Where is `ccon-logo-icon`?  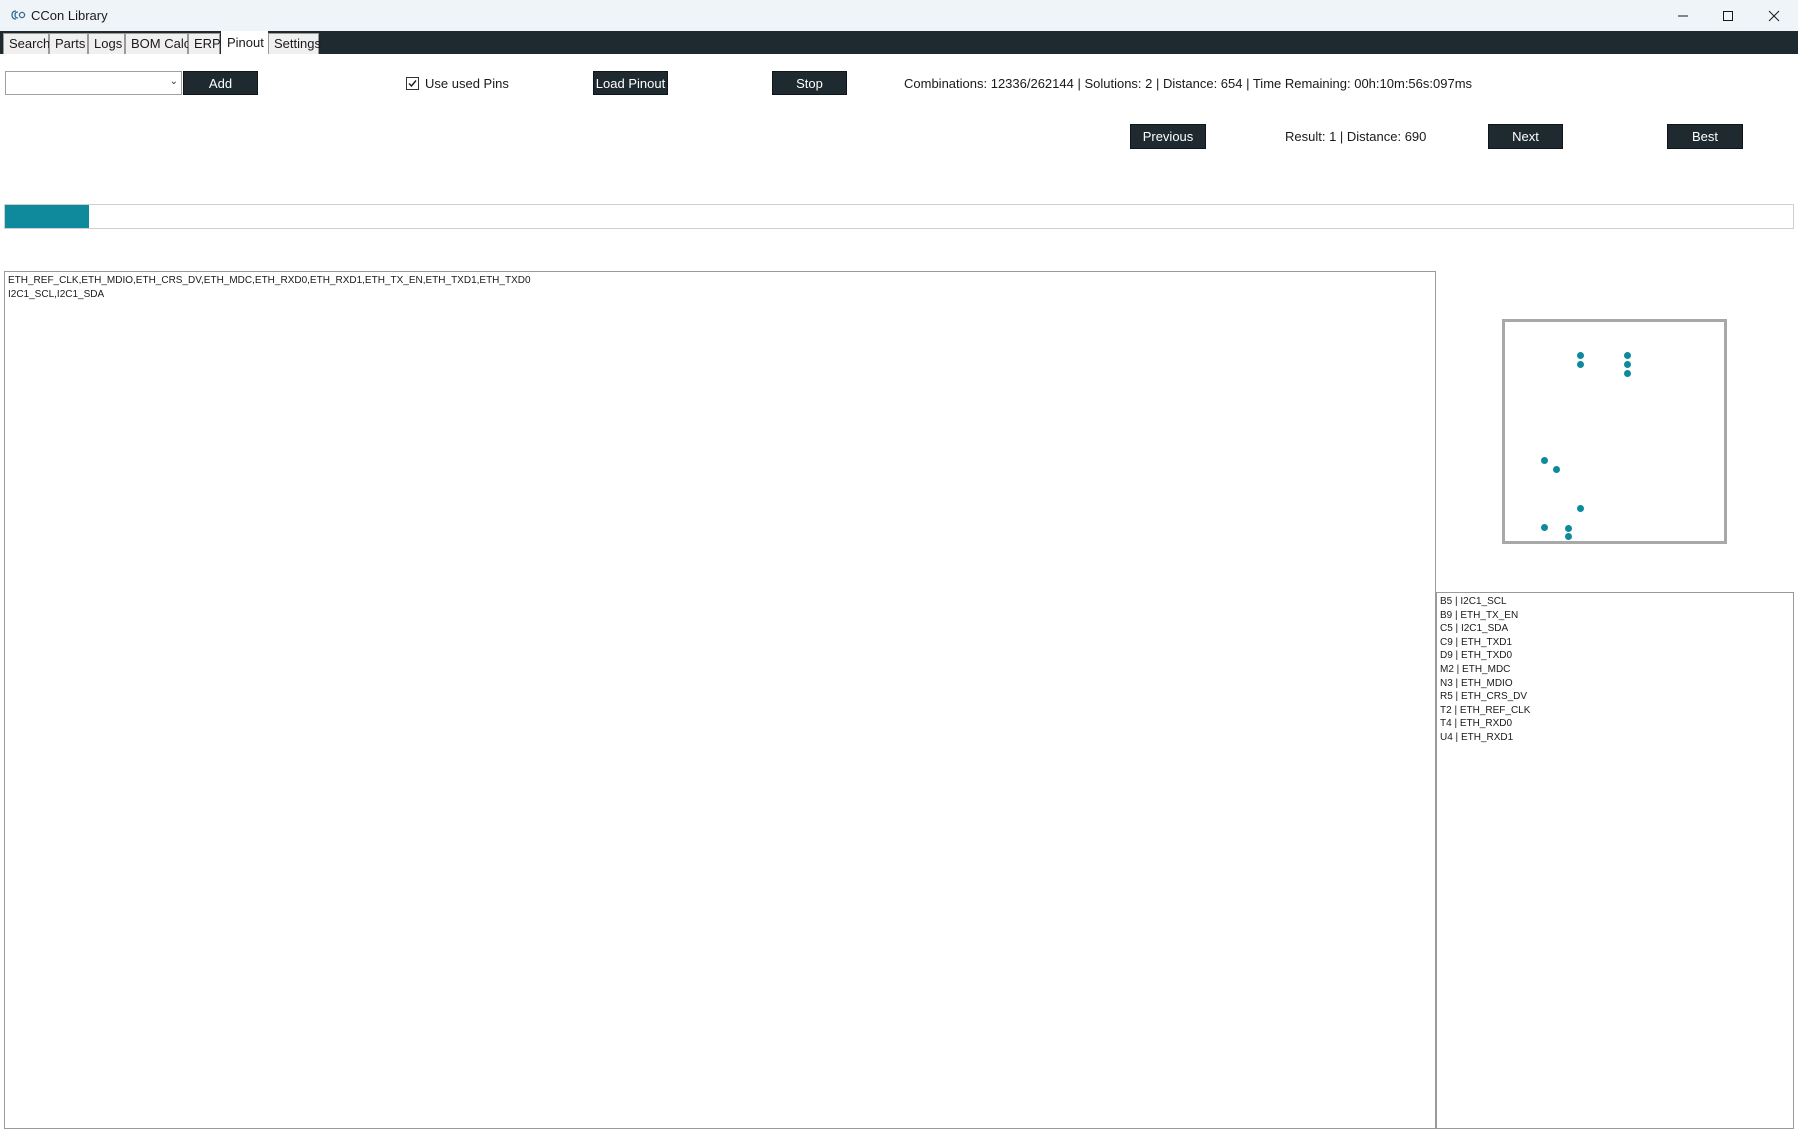 ccon-logo-icon is located at coordinates (18, 15).